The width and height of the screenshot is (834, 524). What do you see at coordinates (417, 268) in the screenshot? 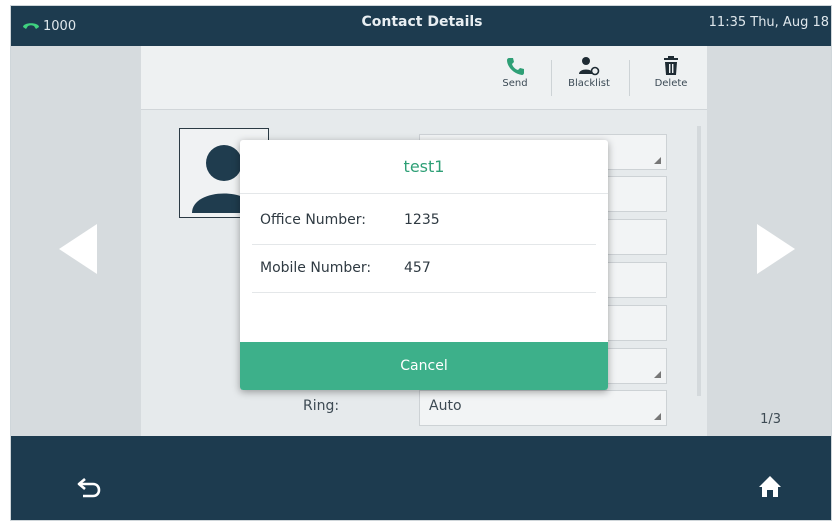
I see `mobile-number-value: 457` at bounding box center [417, 268].